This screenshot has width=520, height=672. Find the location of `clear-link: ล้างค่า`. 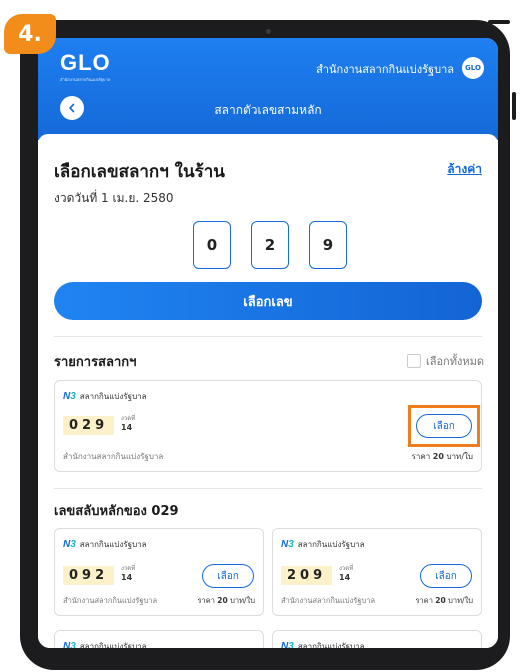

clear-link: ล้างค่า is located at coordinates (464, 169).